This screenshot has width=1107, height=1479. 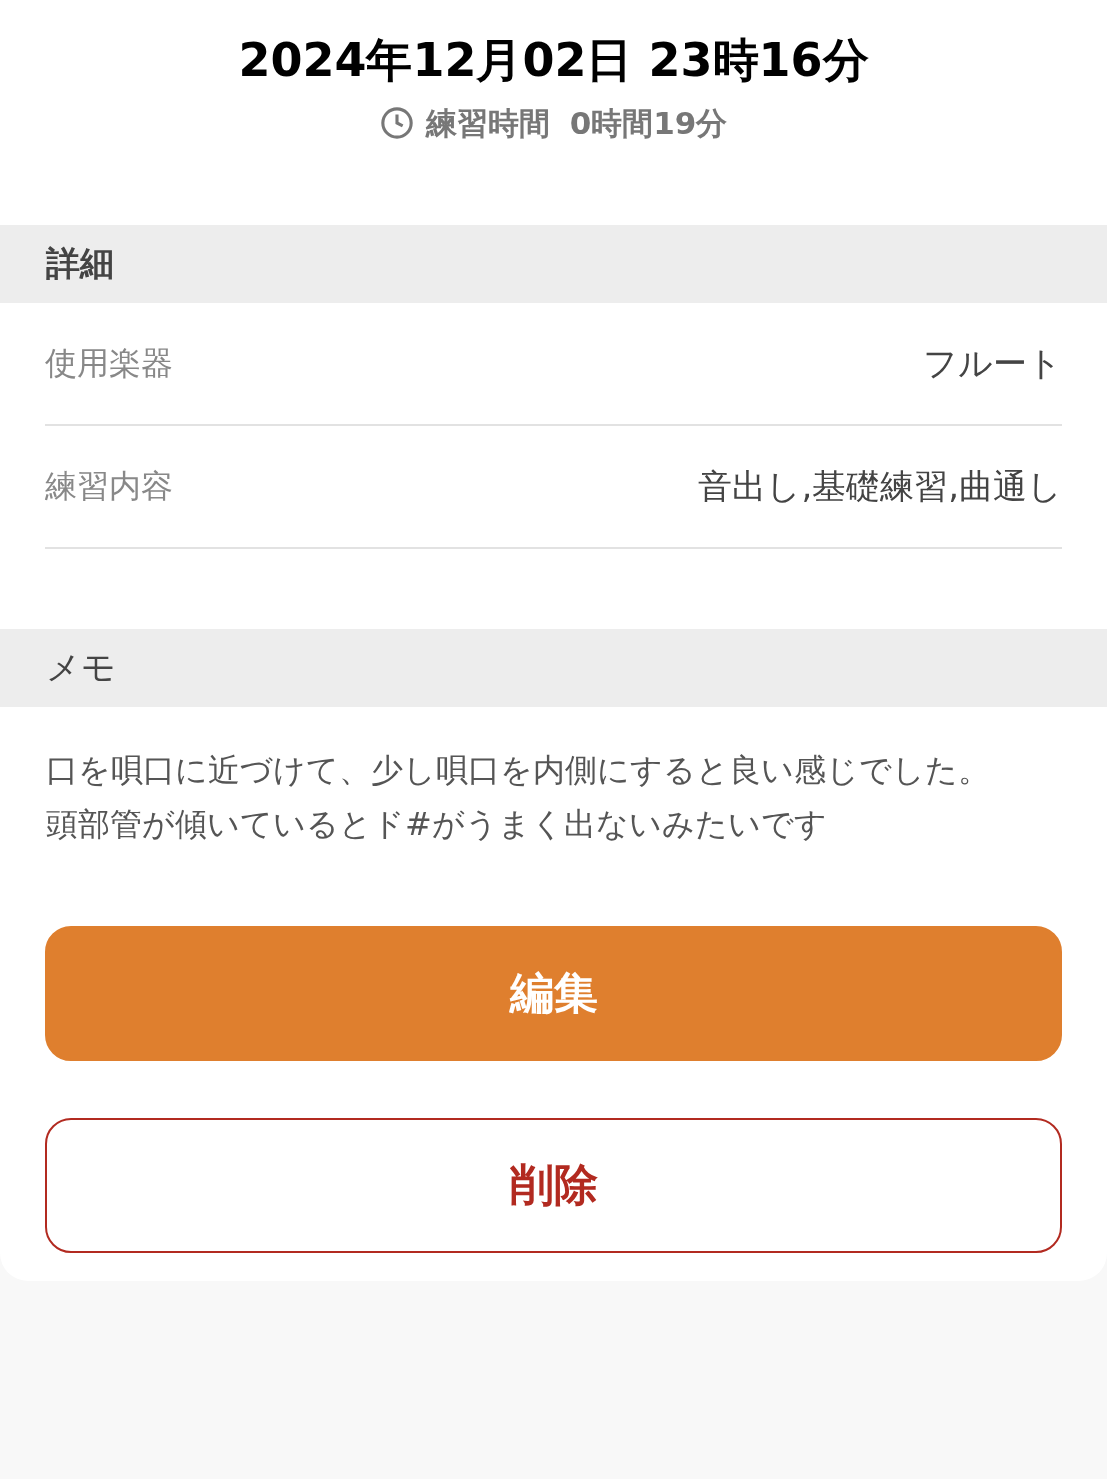 I want to click on detail-label: 練習内容, so click(x=109, y=486).